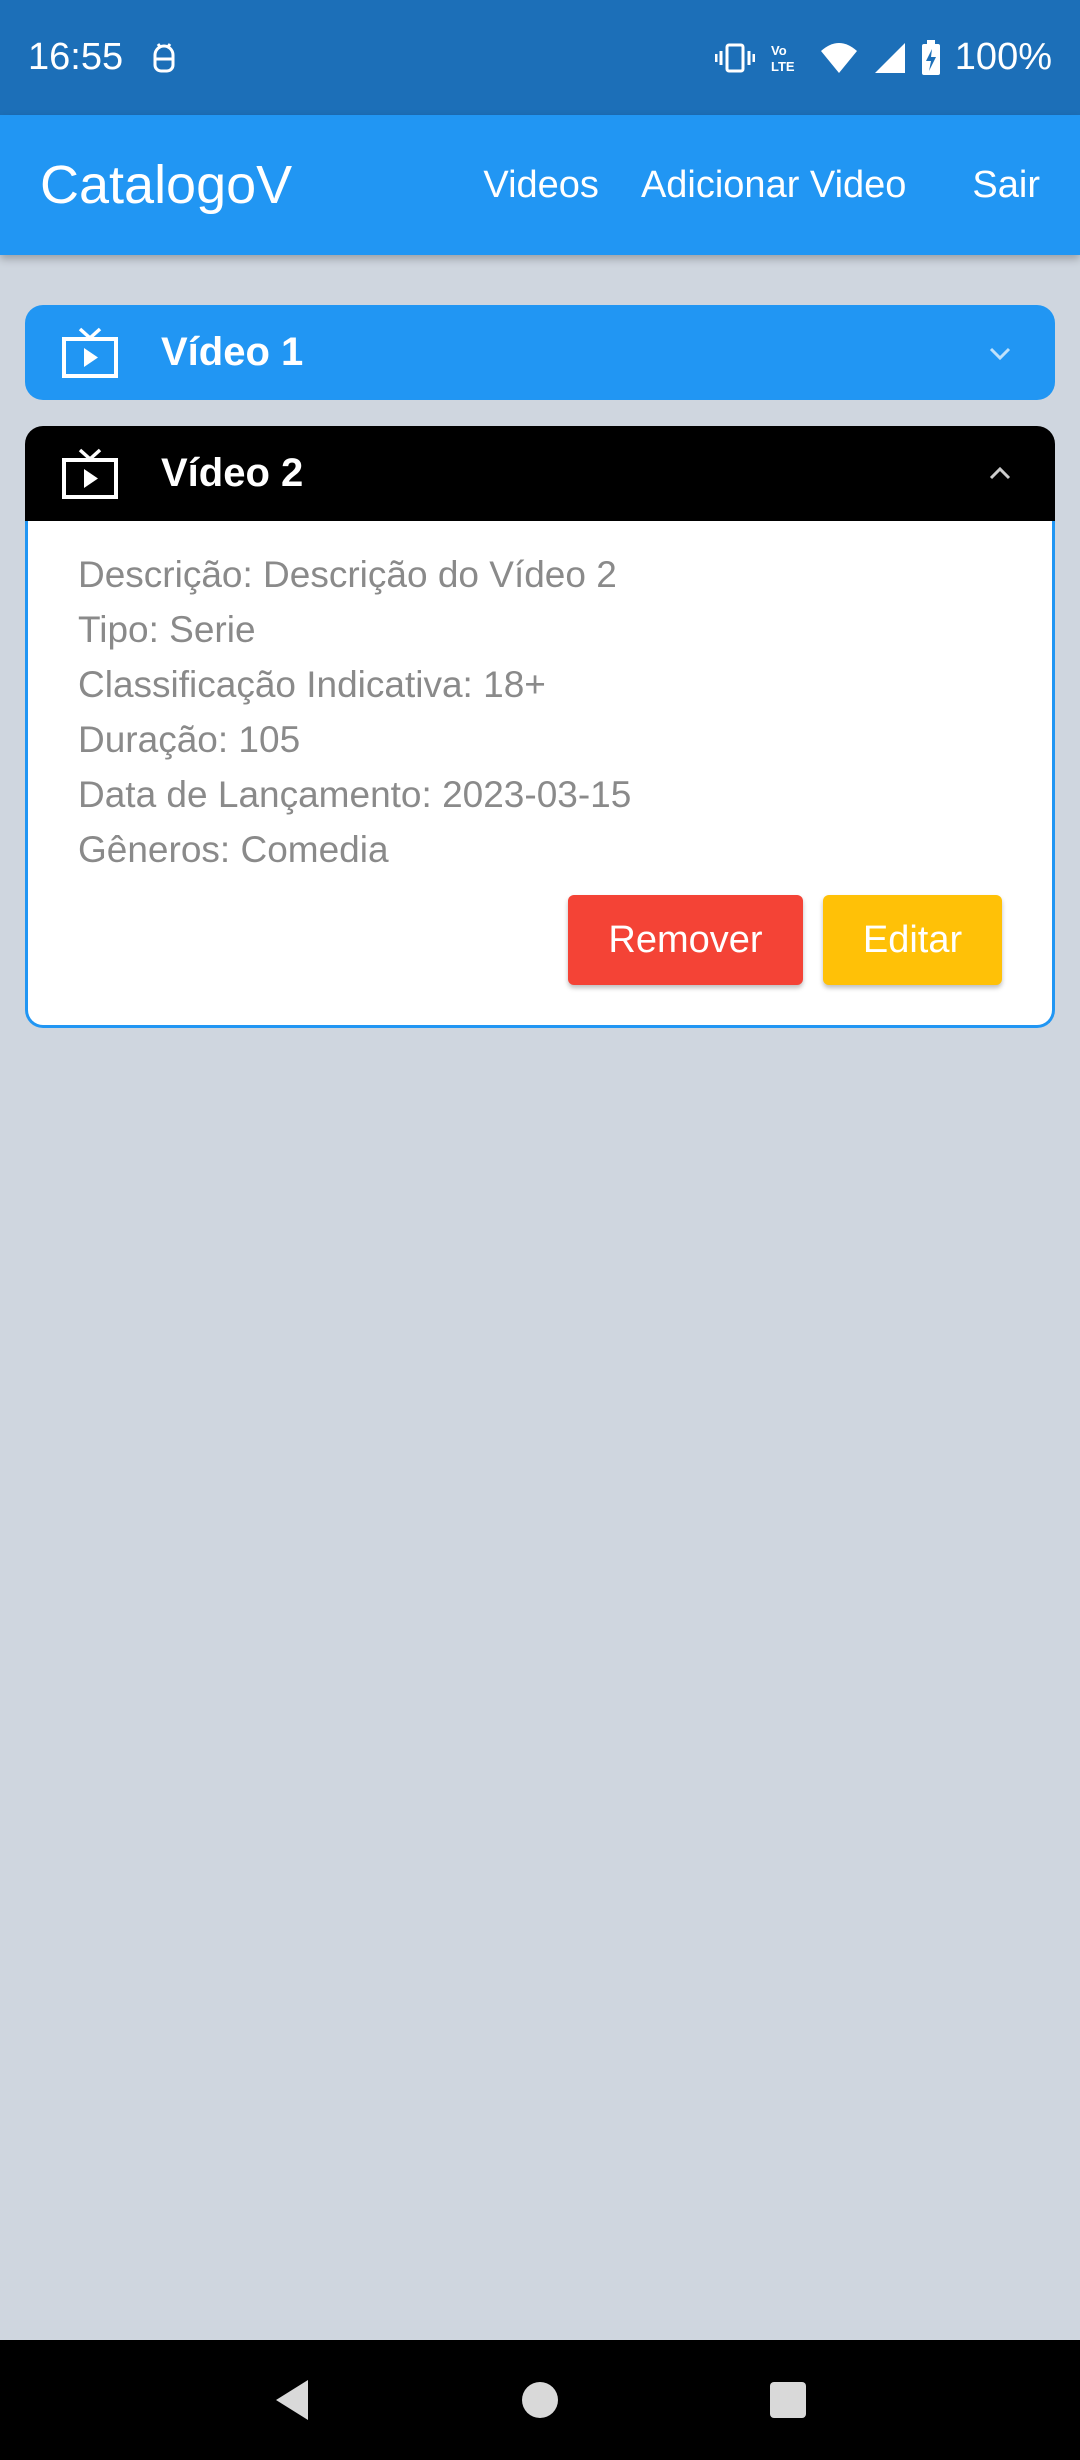 Image resolution: width=1080 pixels, height=2460 pixels. I want to click on video-actions: Remover Editar, so click(540, 940).